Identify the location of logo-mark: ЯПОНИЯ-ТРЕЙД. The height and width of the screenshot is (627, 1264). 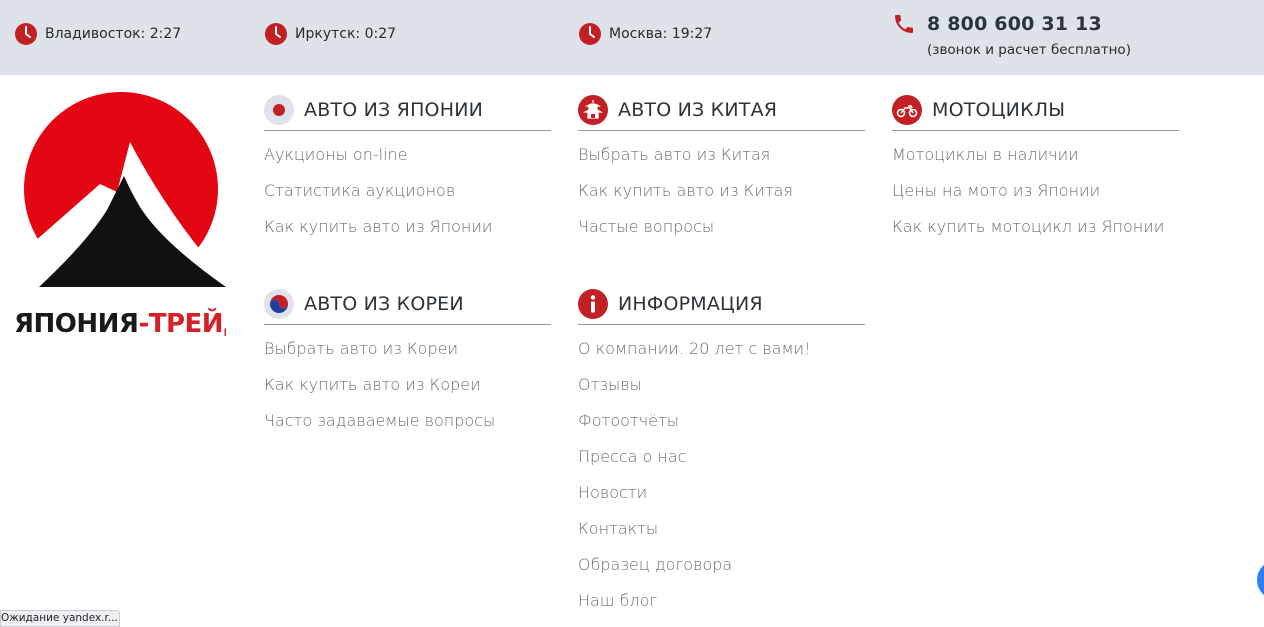
(130, 215).